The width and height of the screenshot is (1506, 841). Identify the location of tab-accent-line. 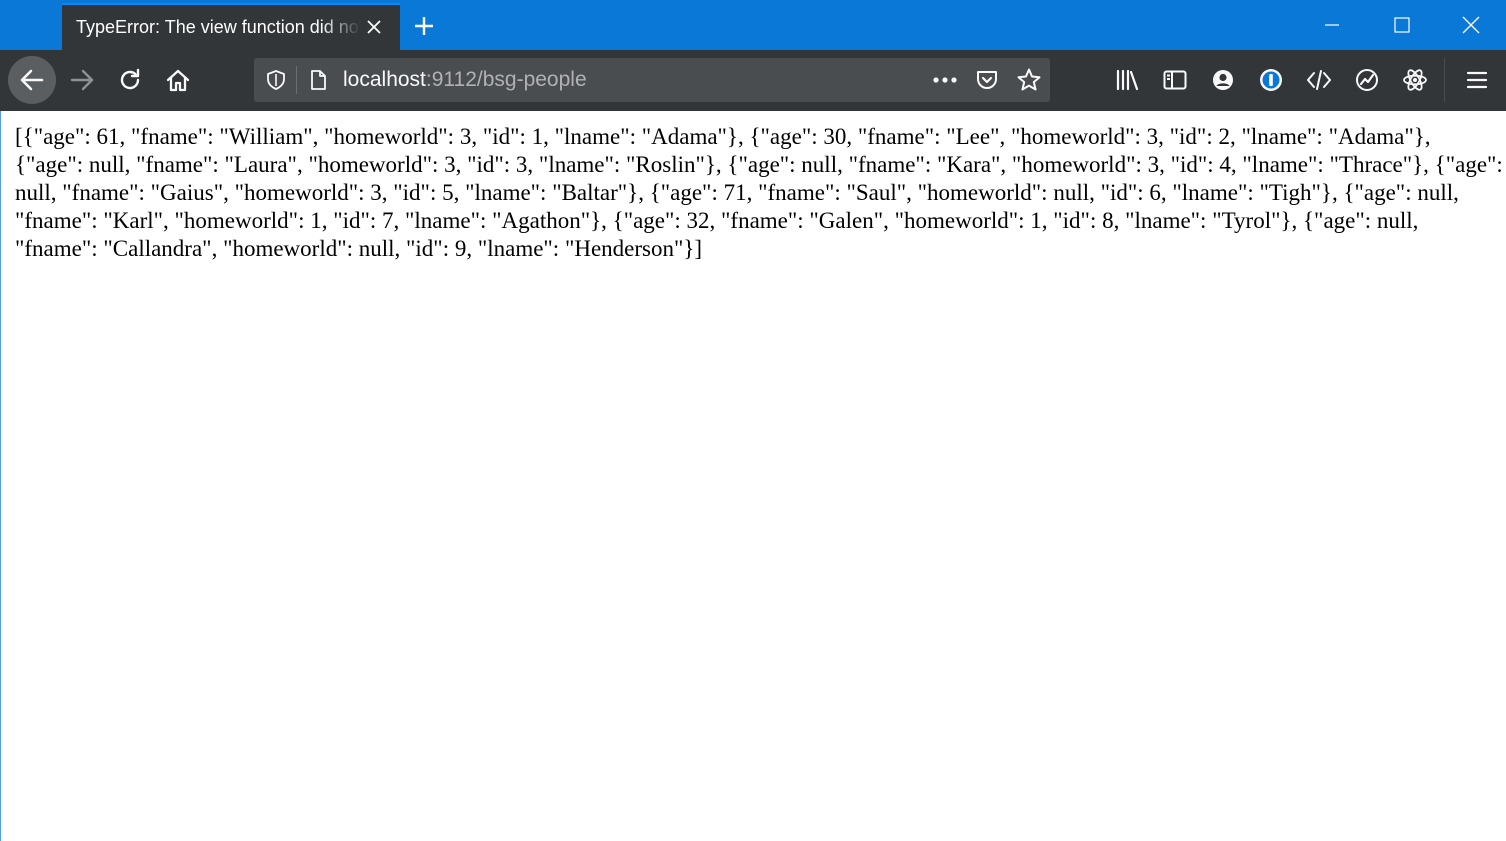
(231, 4).